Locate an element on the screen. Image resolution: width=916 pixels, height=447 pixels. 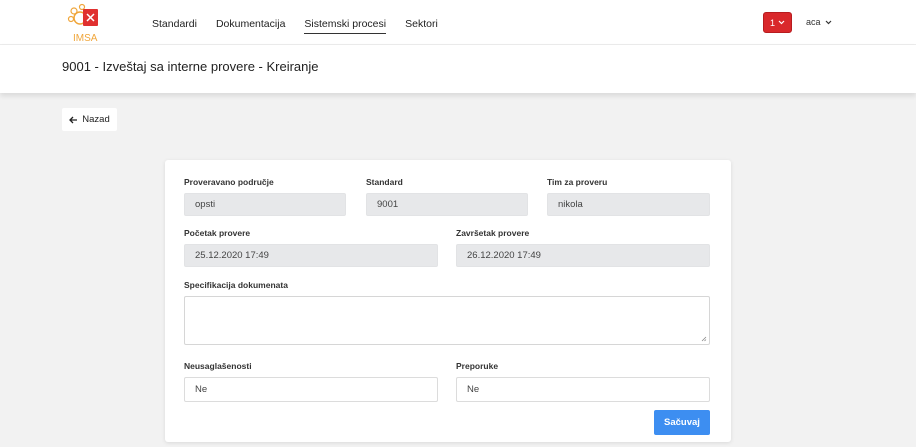
user-menu: aca is located at coordinates (819, 22).